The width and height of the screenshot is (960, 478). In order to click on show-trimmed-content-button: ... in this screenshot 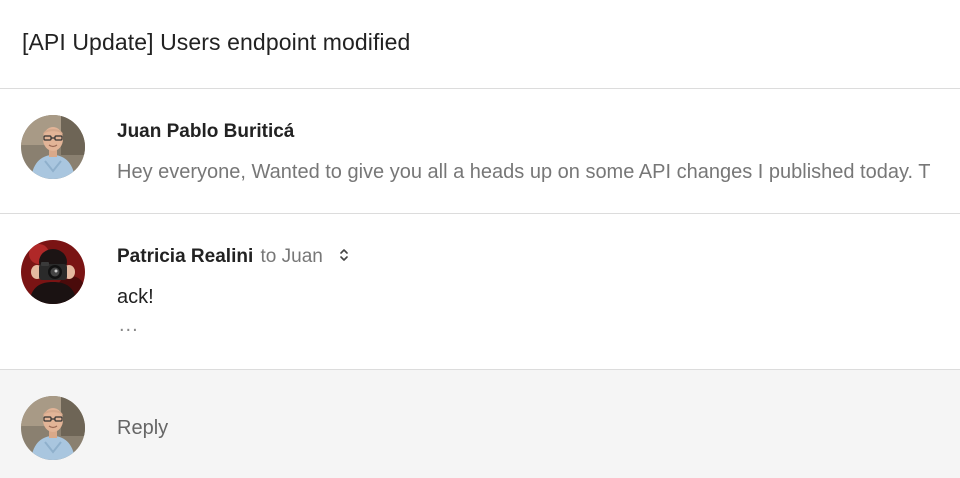, I will do `click(129, 325)`.